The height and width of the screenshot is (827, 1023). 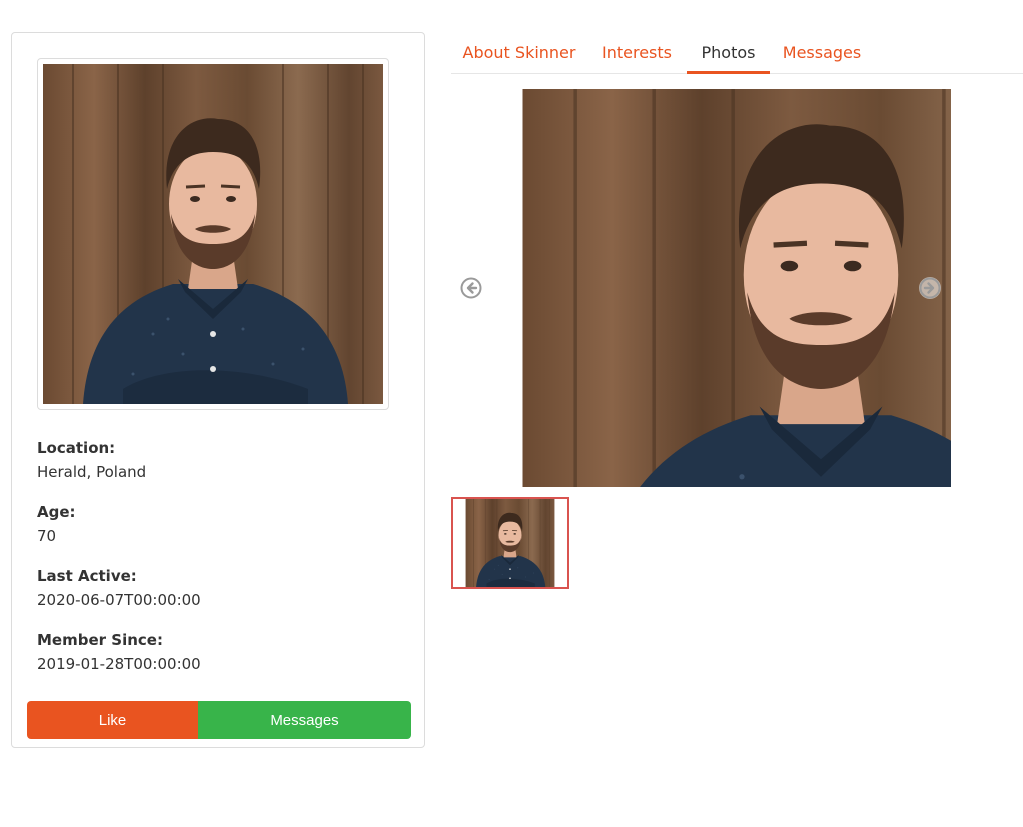 What do you see at coordinates (112, 720) in the screenshot?
I see `like-button: Like` at bounding box center [112, 720].